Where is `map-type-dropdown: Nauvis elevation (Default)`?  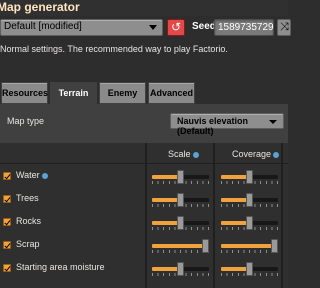 map-type-dropdown: Nauvis elevation (Default) is located at coordinates (227, 124).